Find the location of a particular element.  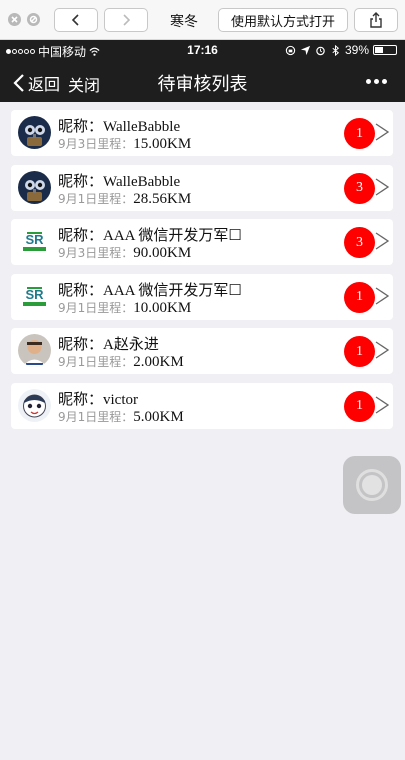

assistive-touch-button is located at coordinates (372, 485).